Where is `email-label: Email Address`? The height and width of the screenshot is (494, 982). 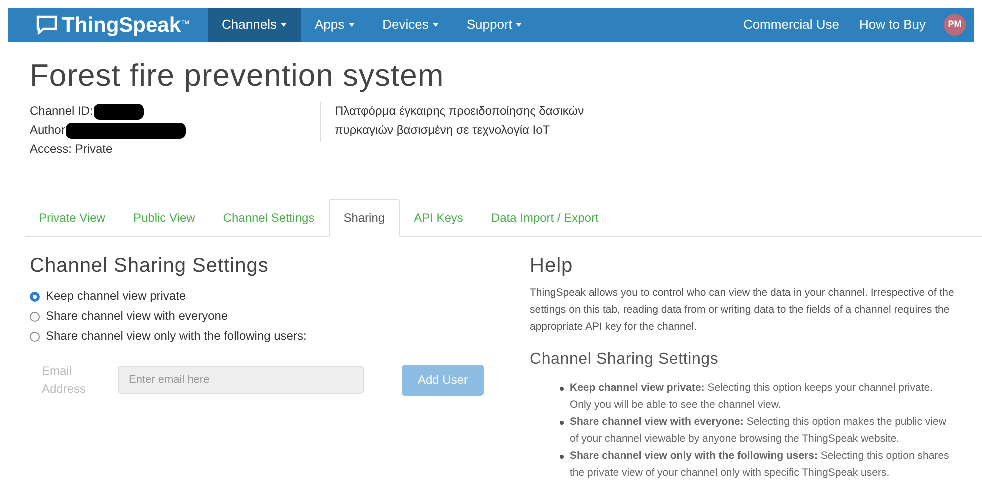
email-label: Email Address is located at coordinates (65, 380).